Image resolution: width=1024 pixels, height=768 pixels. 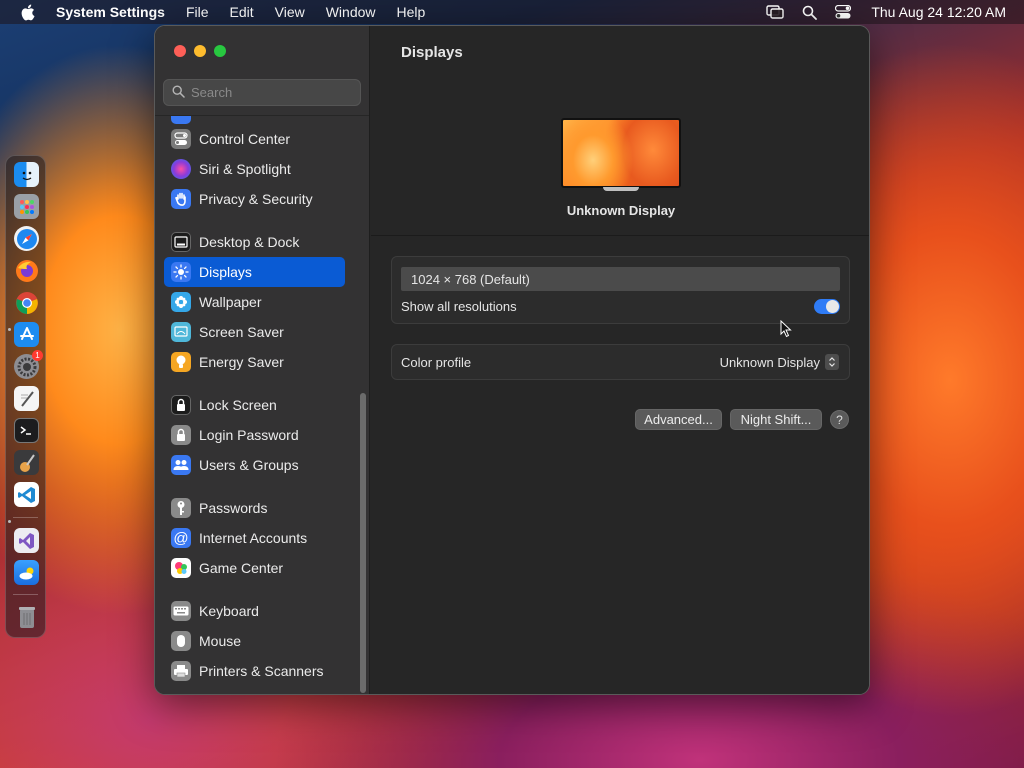 I want to click on sidebar-item-screen-saver: Screen Saver, so click(x=254, y=332).